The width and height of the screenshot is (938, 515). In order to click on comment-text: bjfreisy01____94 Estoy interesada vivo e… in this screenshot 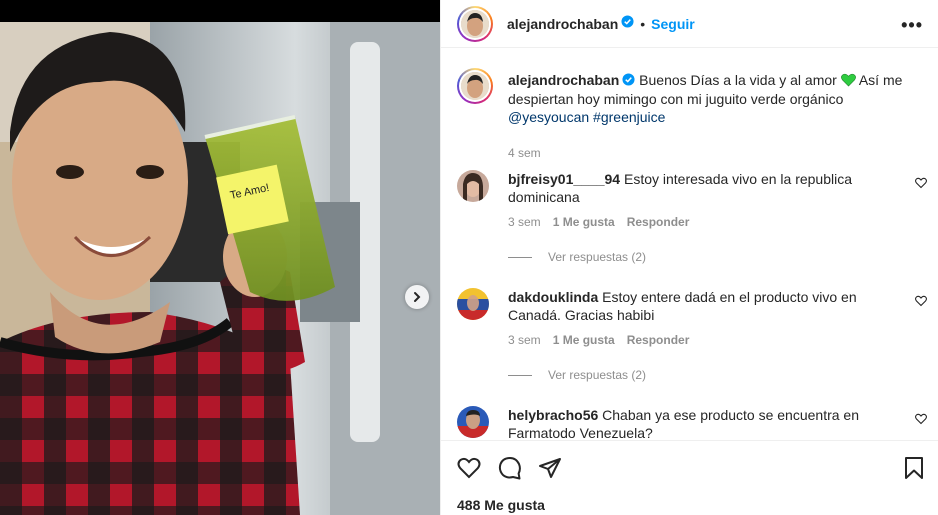, I will do `click(705, 188)`.